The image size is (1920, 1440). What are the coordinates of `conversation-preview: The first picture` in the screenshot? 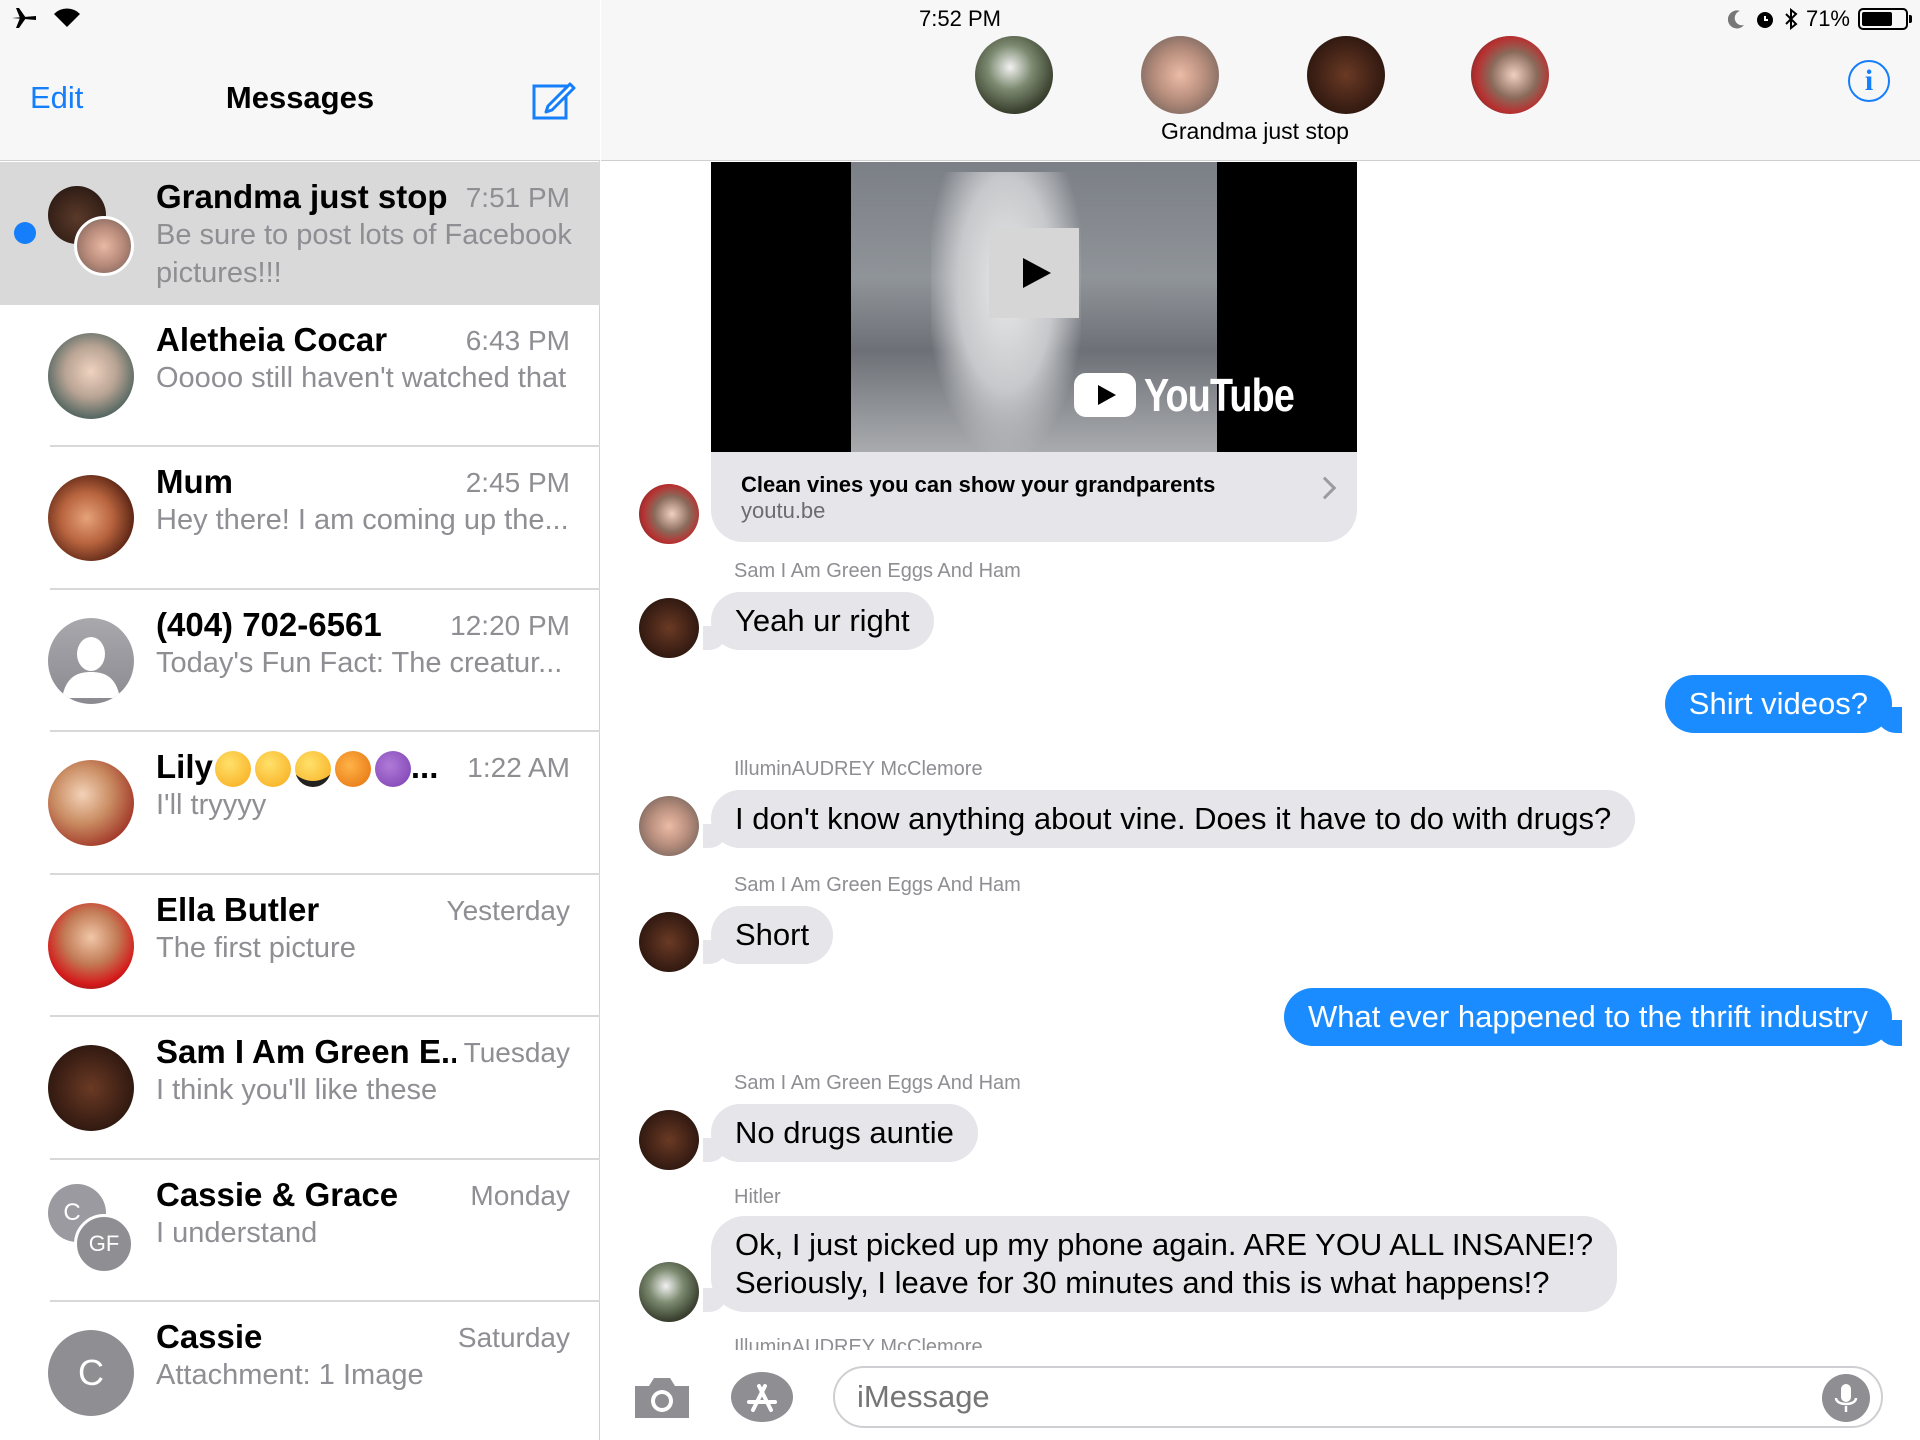 It's located at (256, 947).